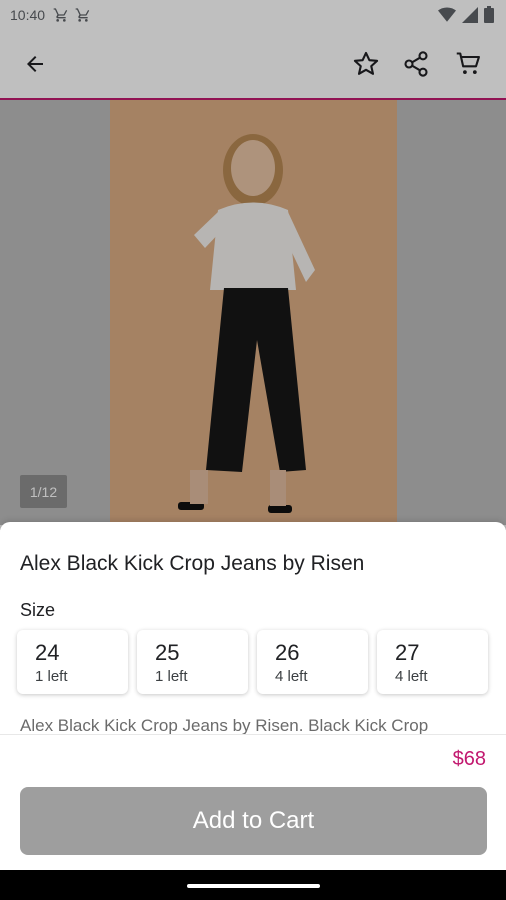 The height and width of the screenshot is (900, 506). I want to click on size-options: 24 1 left 25 1 left 26 4 left 27 4 left, so click(252, 662).